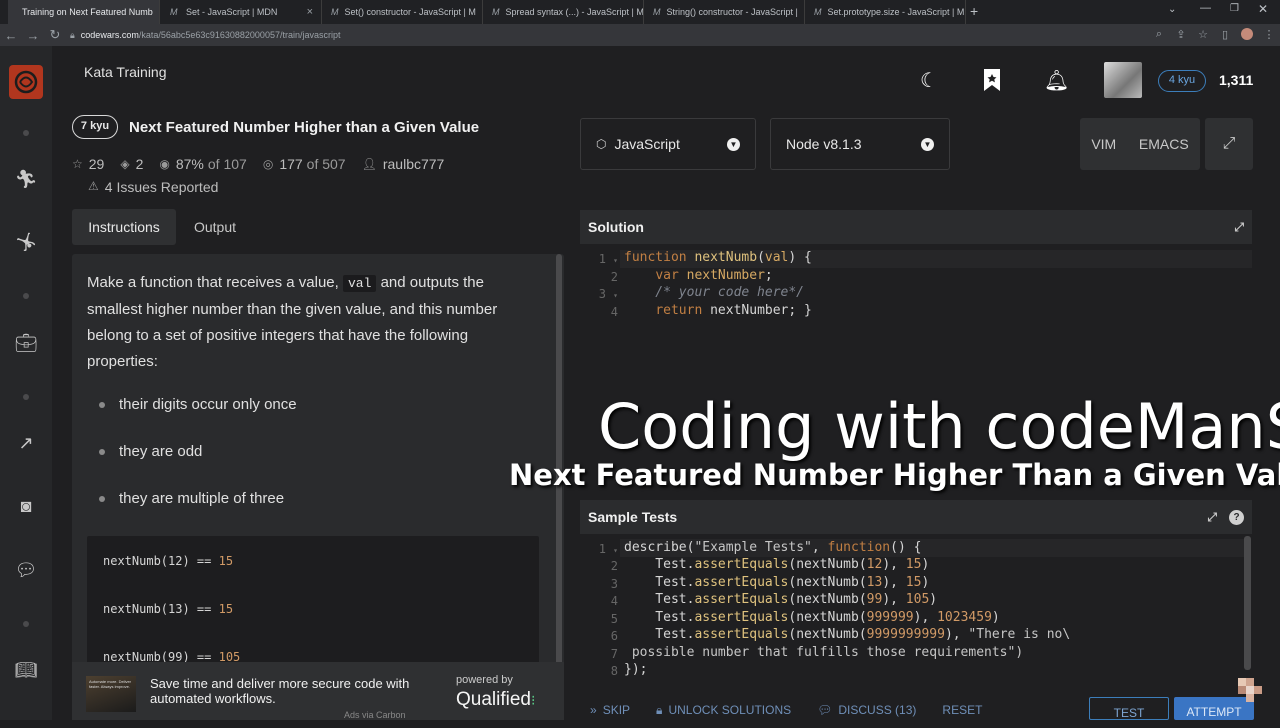 Image resolution: width=1280 pixels, height=728 pixels. Describe the element at coordinates (929, 80) in the screenshot. I see `dark-mode-moon-icon: ☾` at that location.